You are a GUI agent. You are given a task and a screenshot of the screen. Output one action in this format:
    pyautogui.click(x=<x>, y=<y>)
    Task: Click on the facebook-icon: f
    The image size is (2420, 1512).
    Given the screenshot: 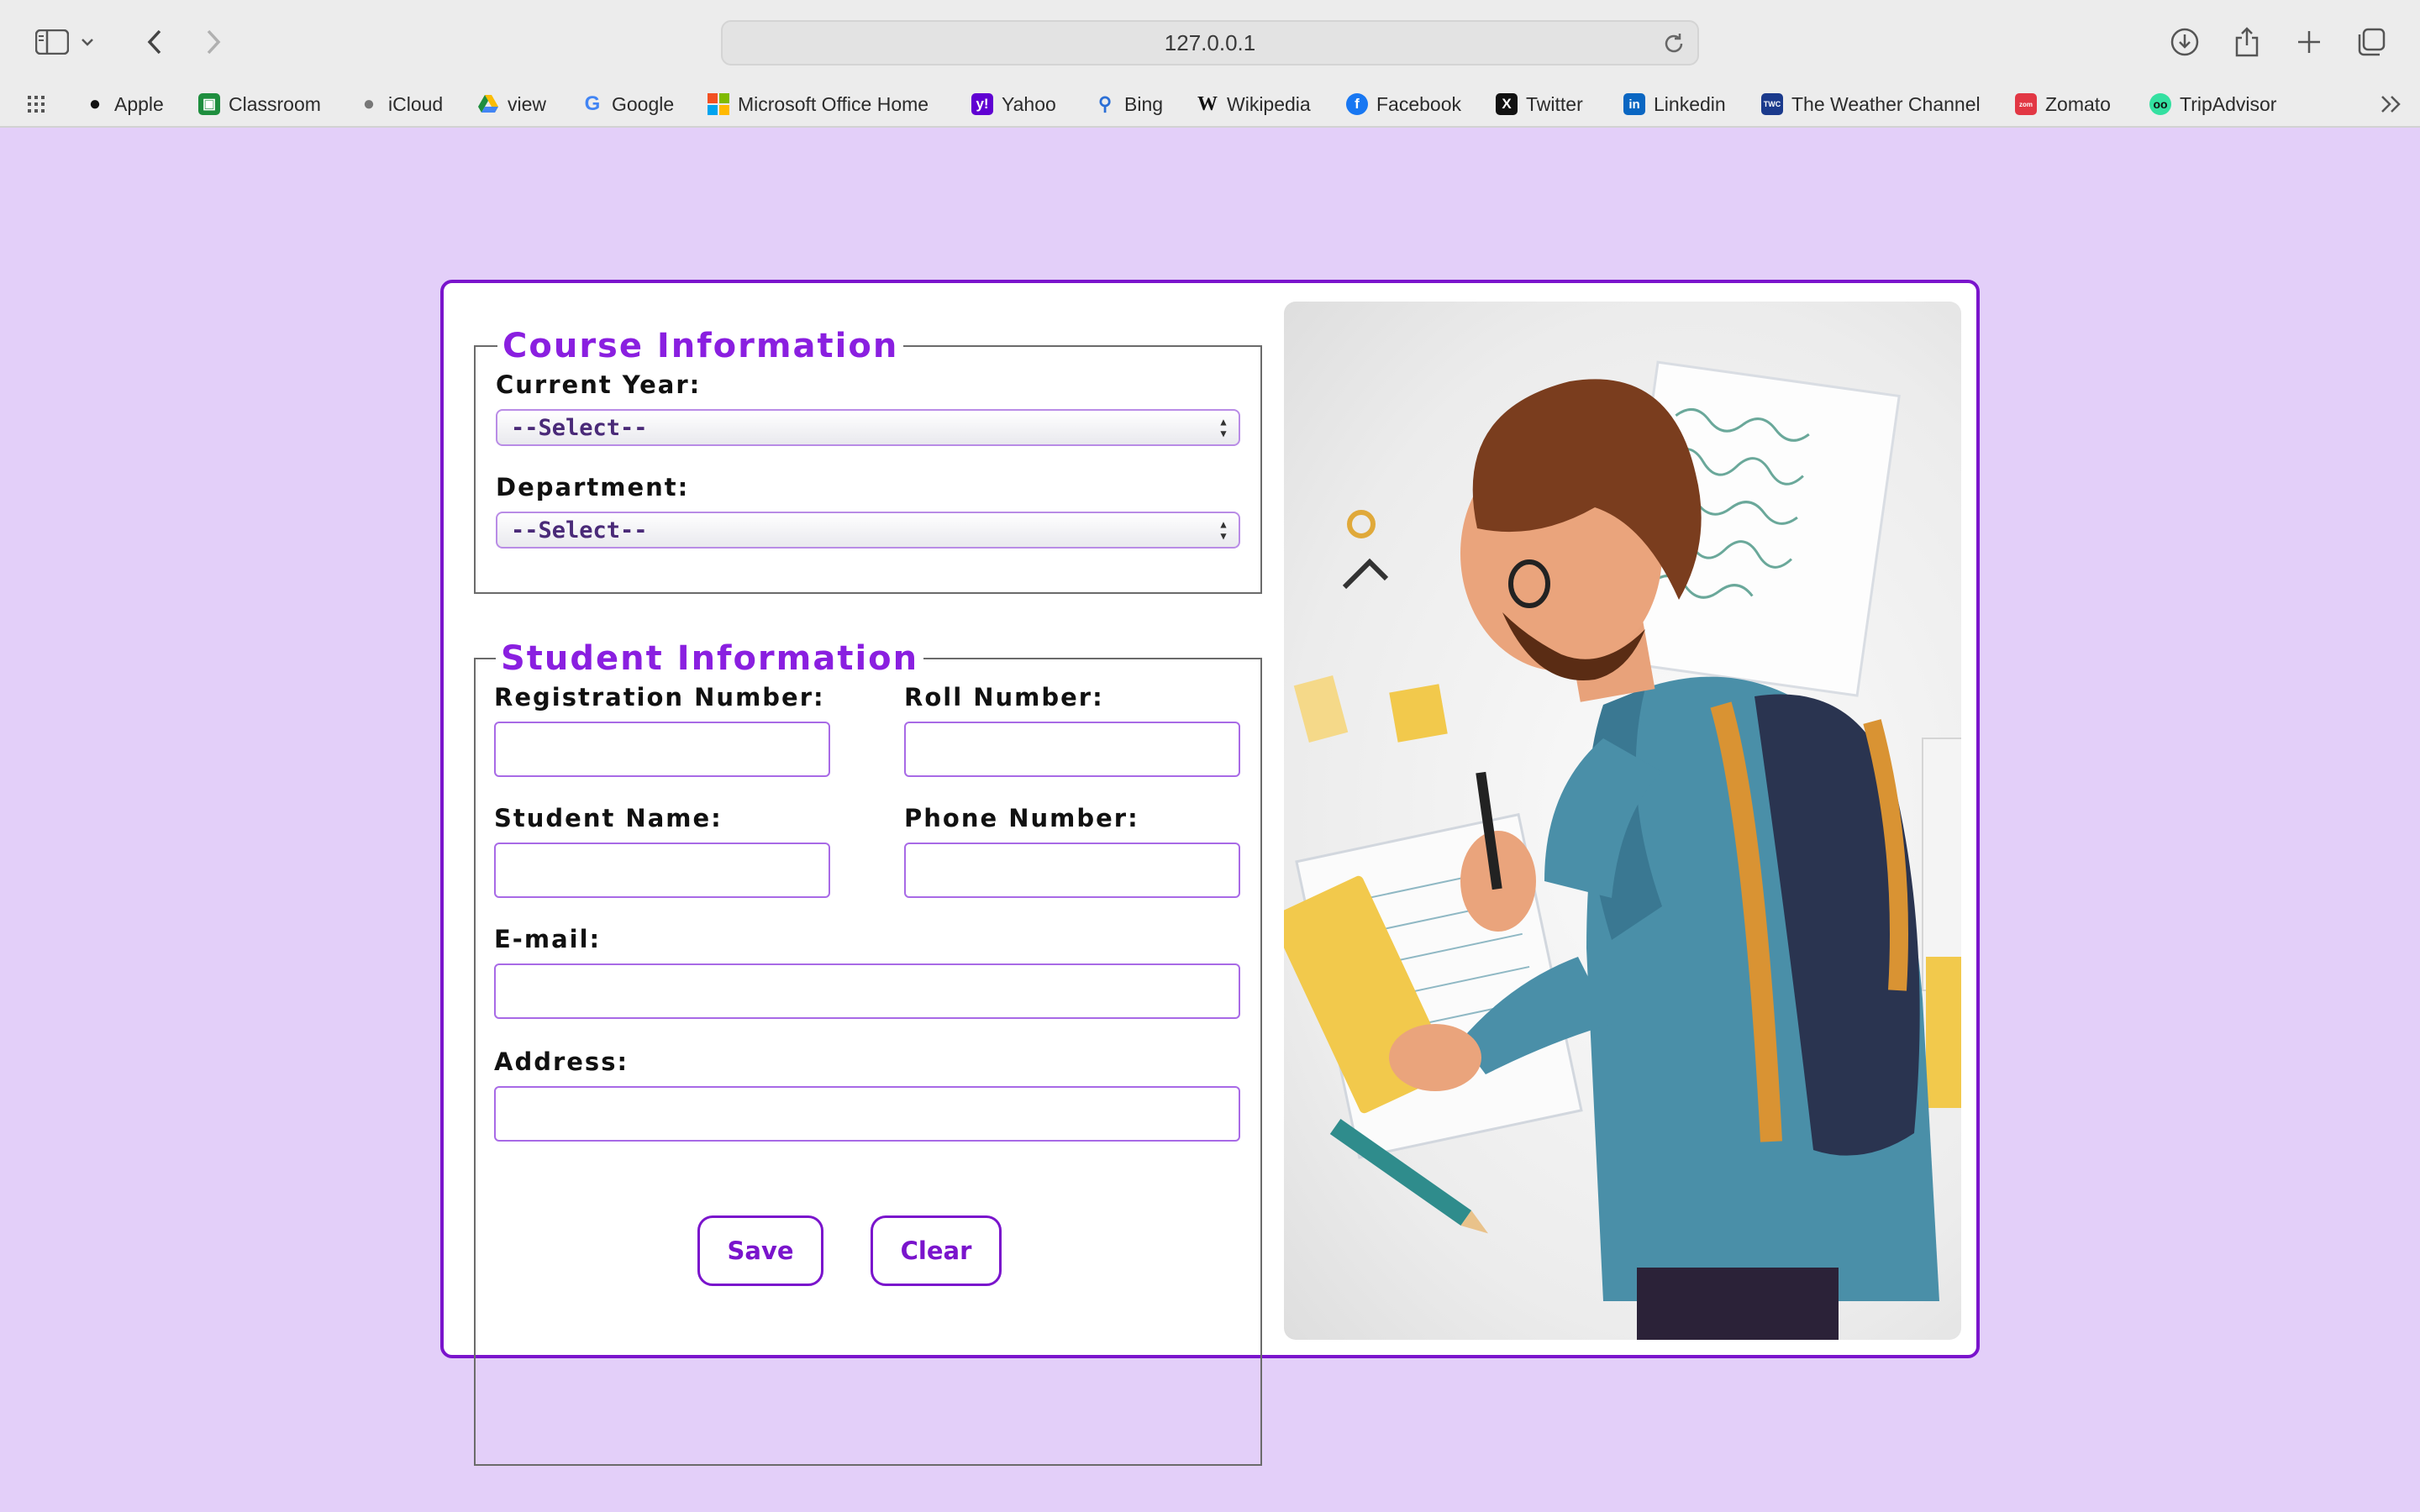 What is the action you would take?
    pyautogui.click(x=1357, y=104)
    